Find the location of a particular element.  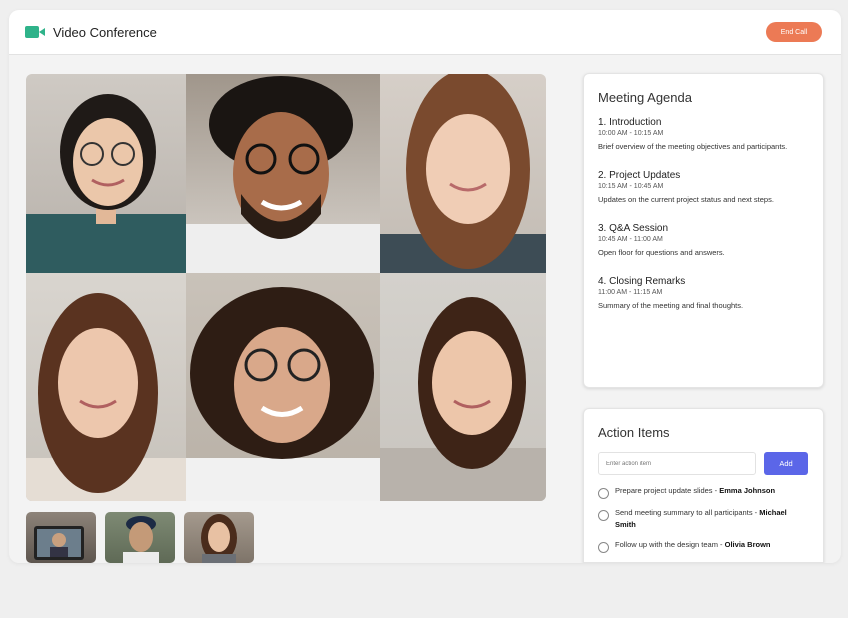

agenda-item-time: 11:00 AM - 11:15 AM is located at coordinates (630, 292).